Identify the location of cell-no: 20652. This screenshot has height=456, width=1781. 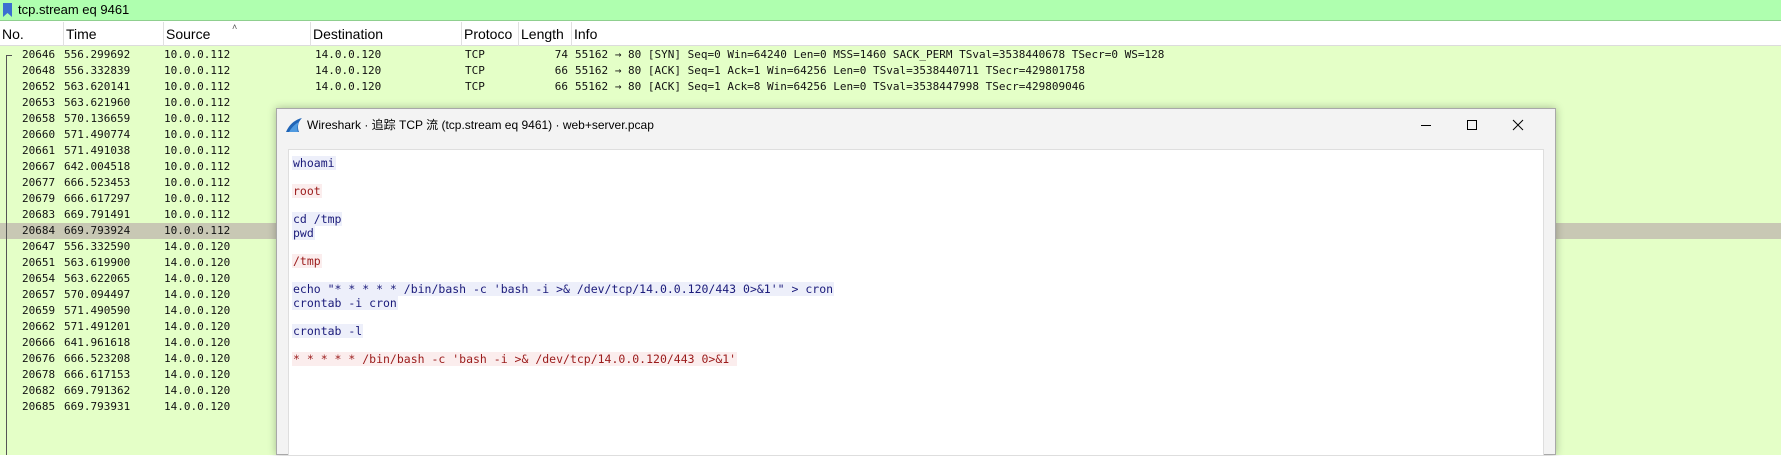
(39, 86).